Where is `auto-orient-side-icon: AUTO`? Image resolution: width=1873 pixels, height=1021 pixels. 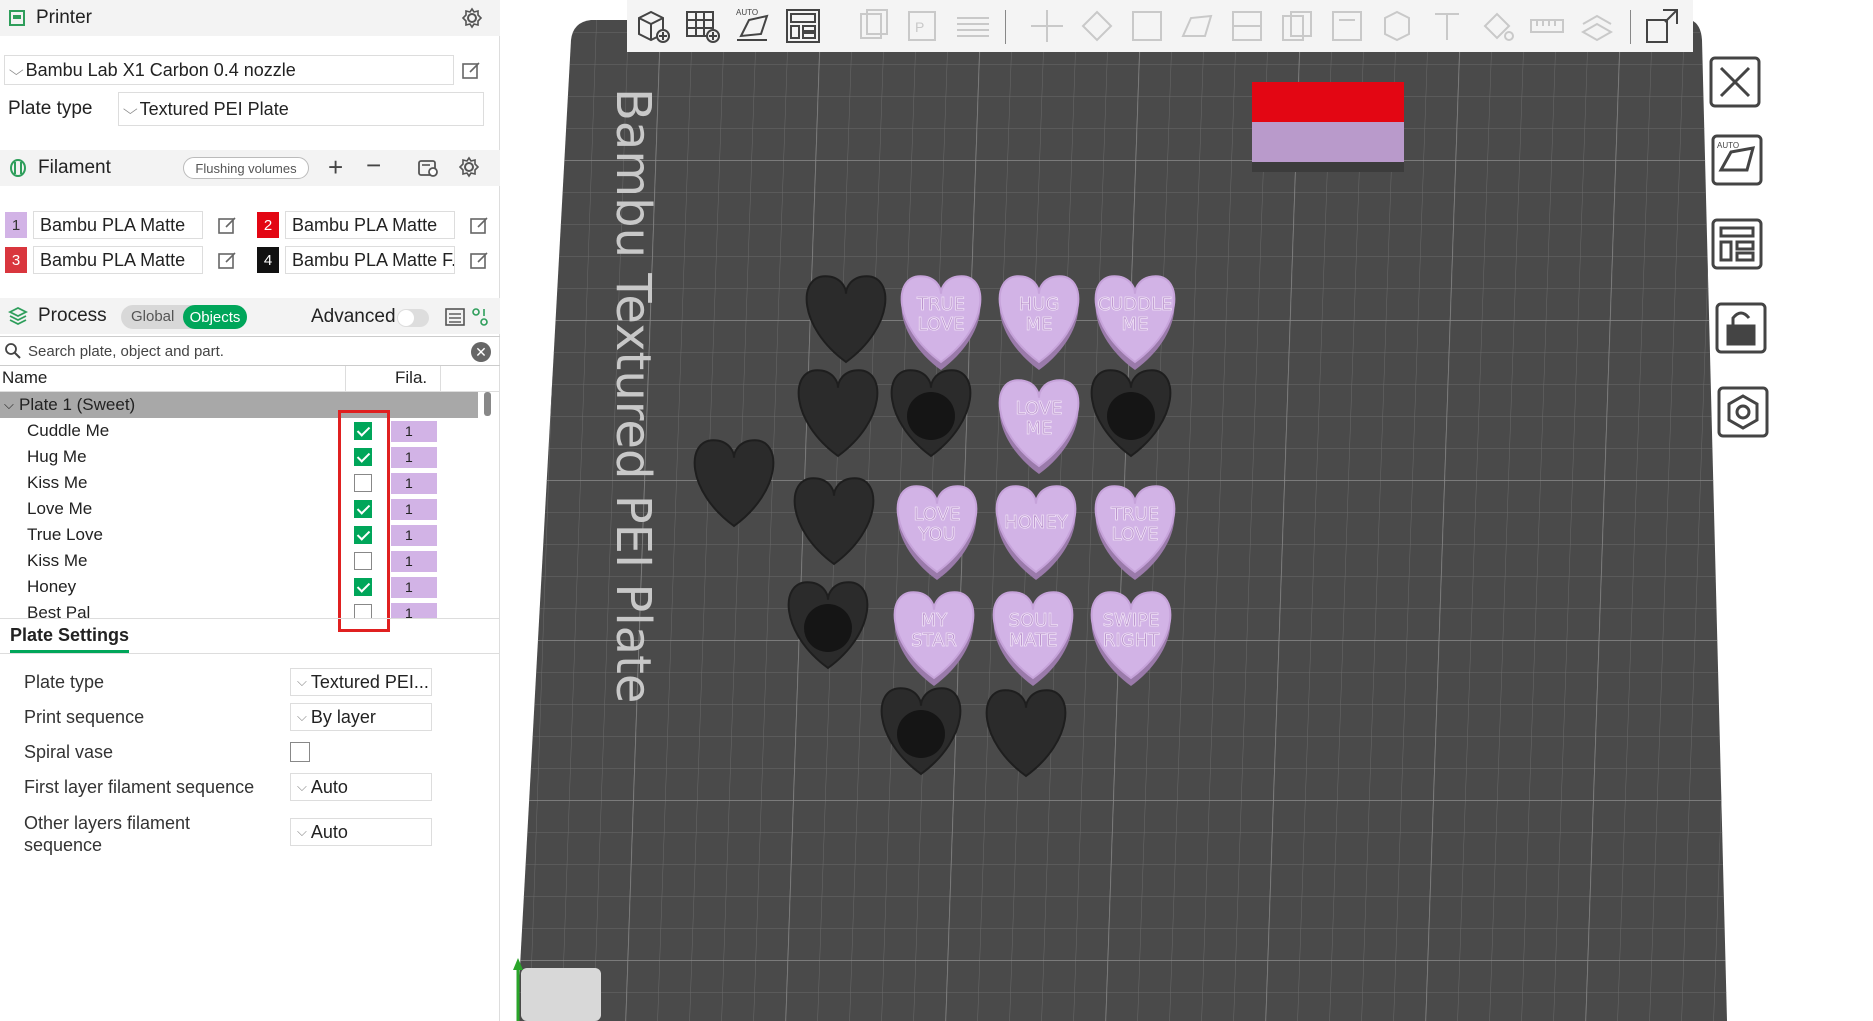 auto-orient-side-icon: AUTO is located at coordinates (1737, 160).